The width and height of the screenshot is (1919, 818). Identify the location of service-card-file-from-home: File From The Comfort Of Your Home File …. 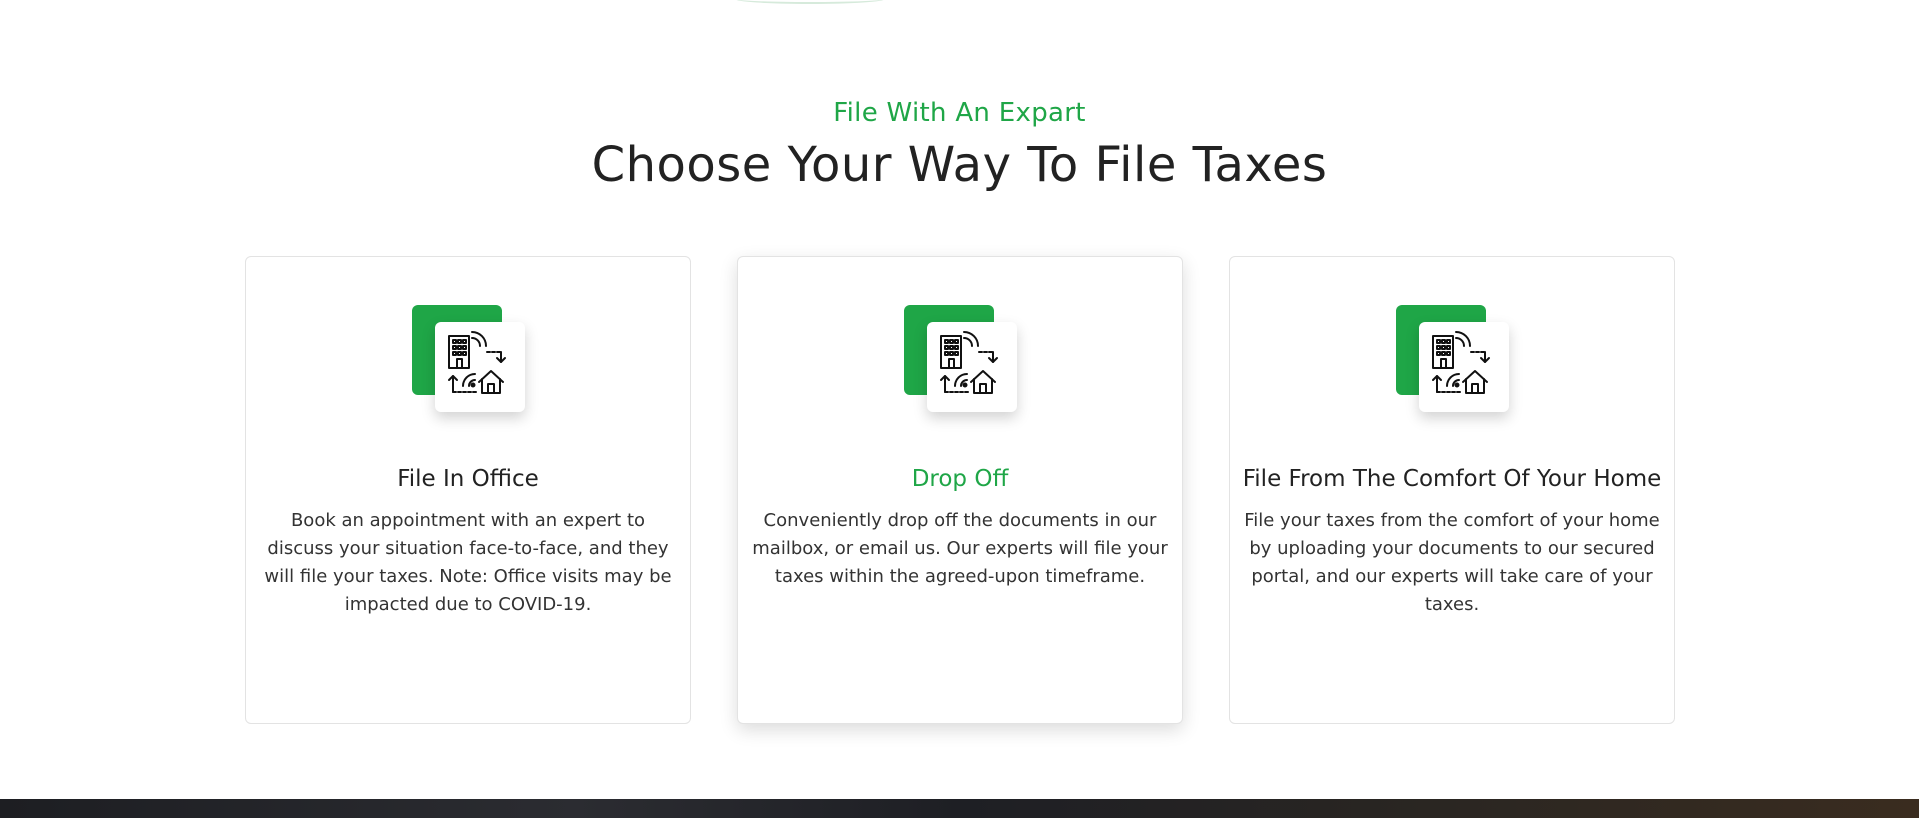
(1452, 490).